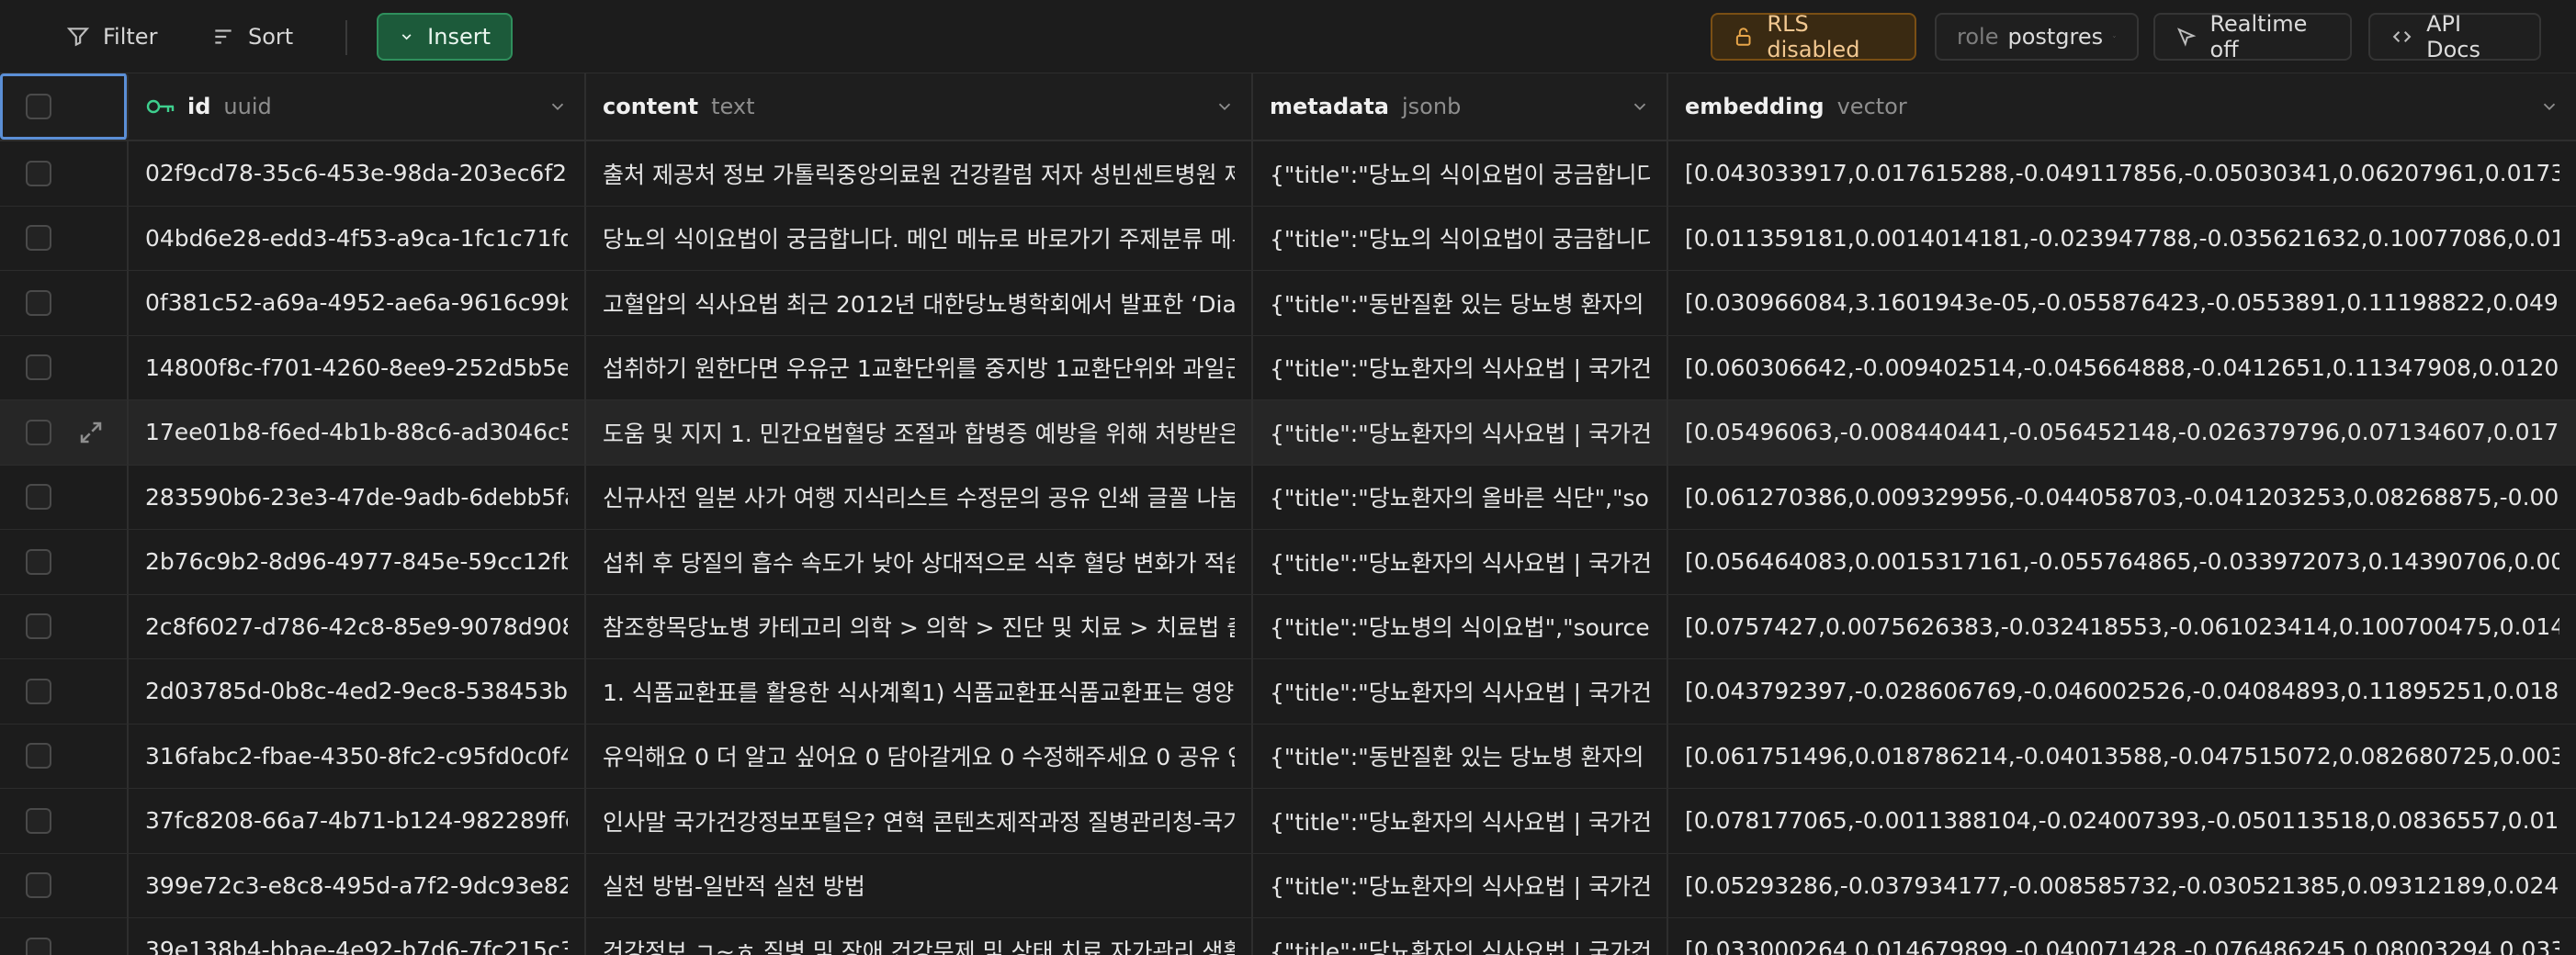  I want to click on cell-content: 신규사전 일본 사가 여행 지식리스트 수정문의 공유 인쇄 글꼴 나눔고딕, so click(919, 497).